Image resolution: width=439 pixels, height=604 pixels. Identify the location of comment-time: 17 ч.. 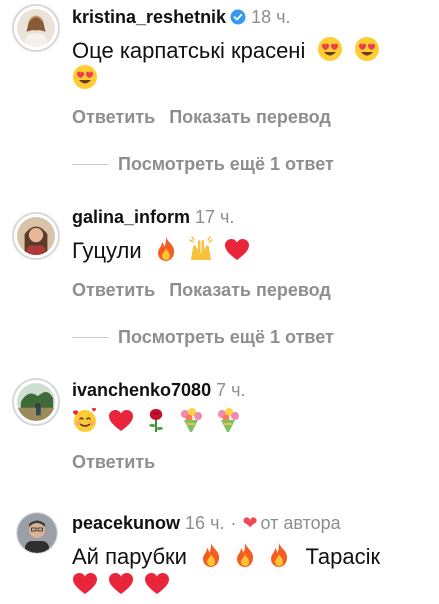
(215, 217).